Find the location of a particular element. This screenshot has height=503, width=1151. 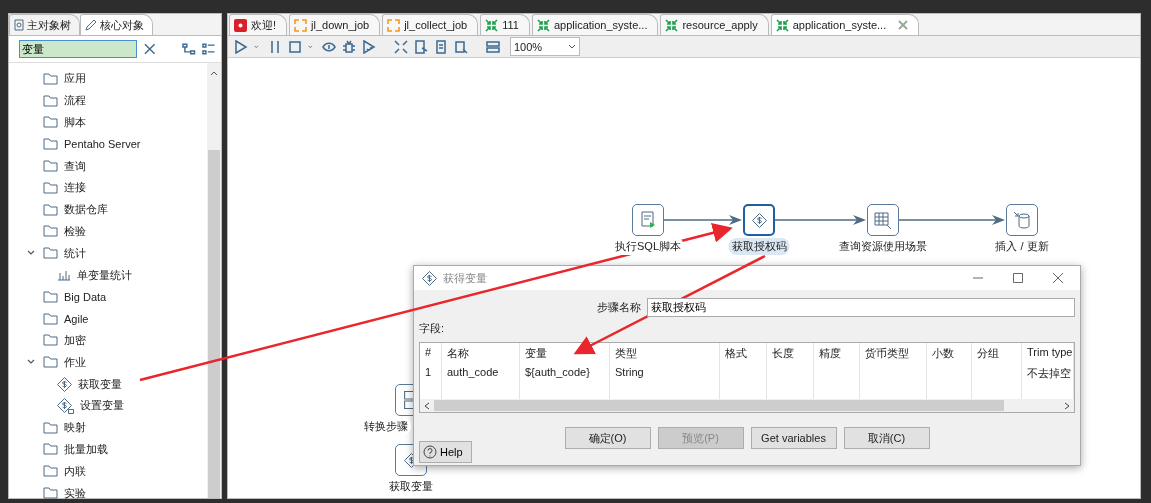

document-icon is located at coordinates (19, 25).